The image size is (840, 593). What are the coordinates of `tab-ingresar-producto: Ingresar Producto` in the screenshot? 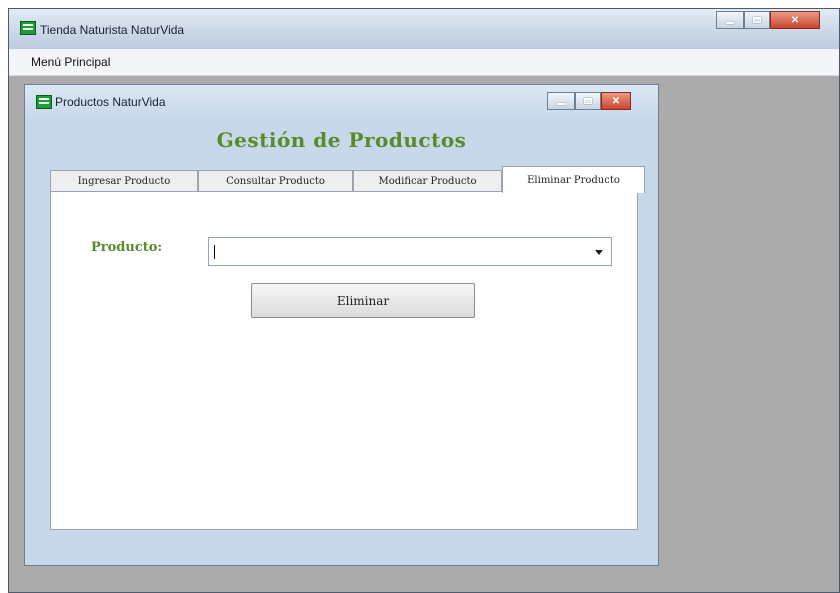 It's located at (124, 181).